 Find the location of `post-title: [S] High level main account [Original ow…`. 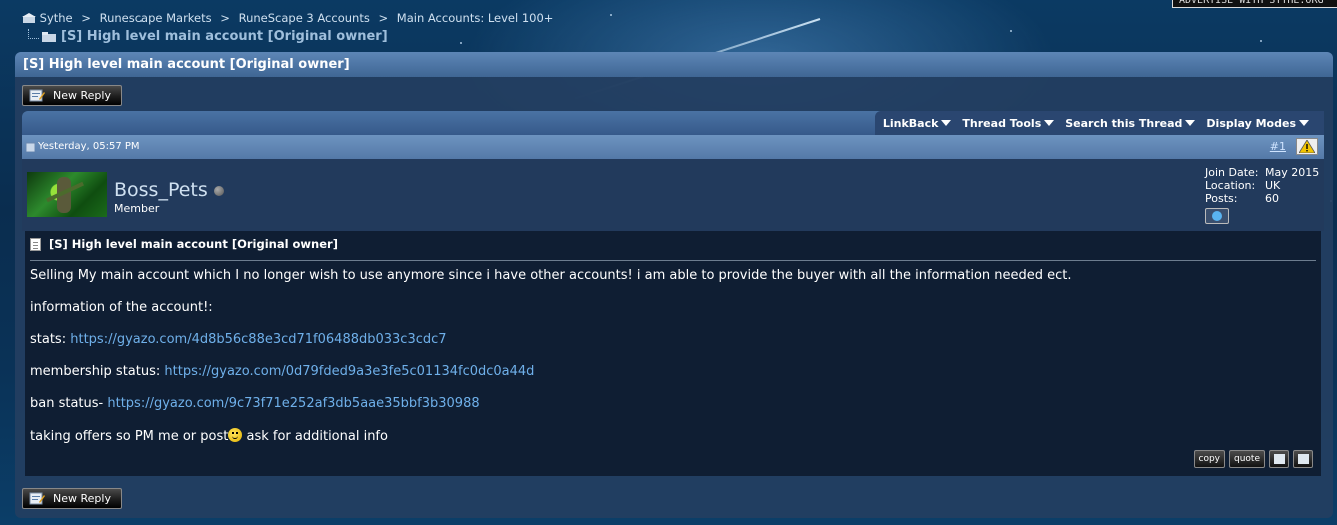

post-title: [S] High level main account [Original ow… is located at coordinates (184, 244).